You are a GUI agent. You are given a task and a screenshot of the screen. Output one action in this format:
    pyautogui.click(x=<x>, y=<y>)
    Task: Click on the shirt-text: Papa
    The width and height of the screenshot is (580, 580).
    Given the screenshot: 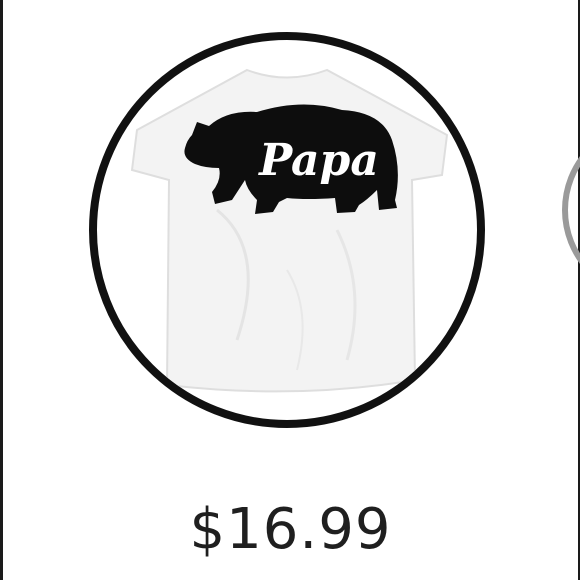 What is the action you would take?
    pyautogui.click(x=318, y=160)
    